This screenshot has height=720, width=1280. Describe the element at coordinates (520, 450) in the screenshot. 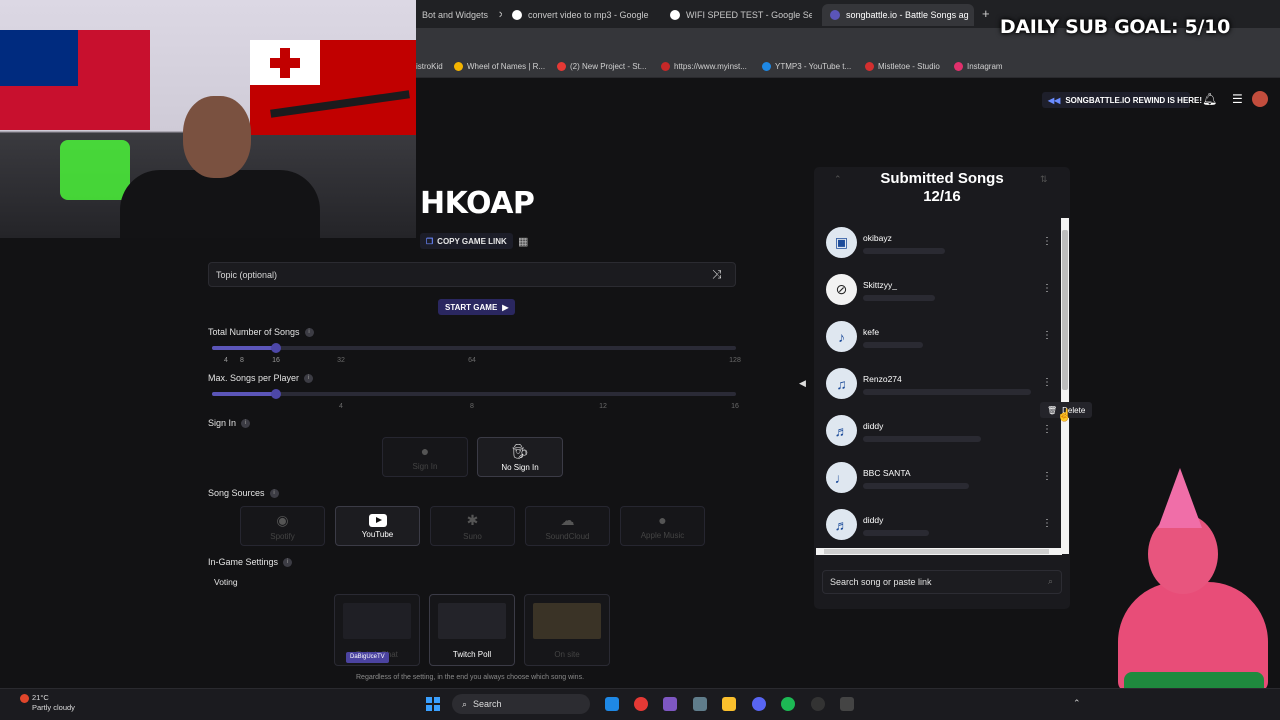

I see `incognito-icon: 🕵︎` at that location.